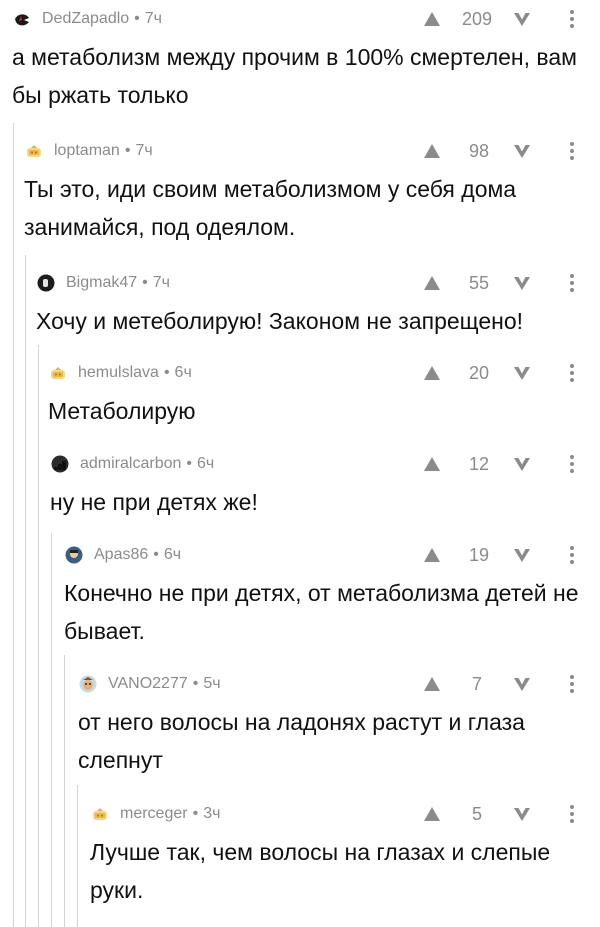 This screenshot has width=600, height=927. What do you see at coordinates (324, 395) in the screenshot?
I see `comment-4: hemulslava • 6ч 20 Метаболирую` at bounding box center [324, 395].